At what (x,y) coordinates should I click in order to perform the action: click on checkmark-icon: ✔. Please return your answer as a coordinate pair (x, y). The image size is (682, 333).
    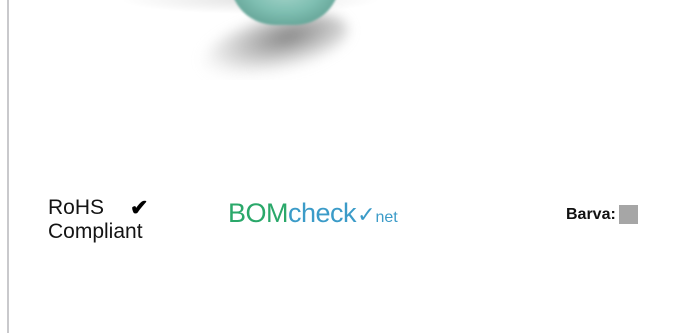
    Looking at the image, I should click on (139, 207).